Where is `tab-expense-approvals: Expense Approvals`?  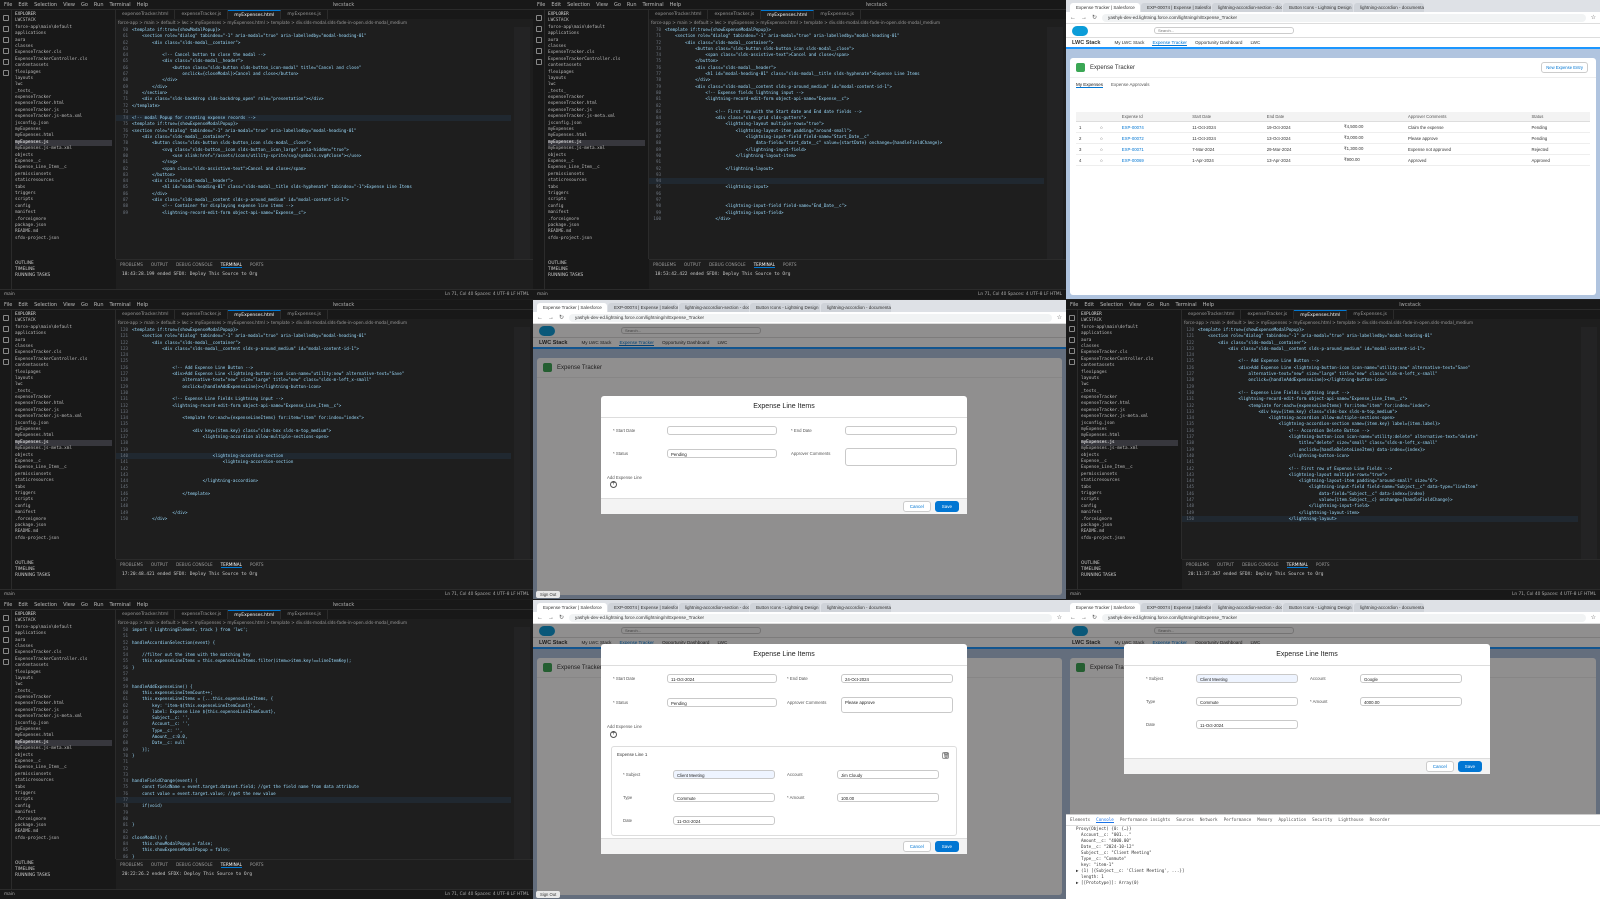 tab-expense-approvals: Expense Approvals is located at coordinates (1130, 85).